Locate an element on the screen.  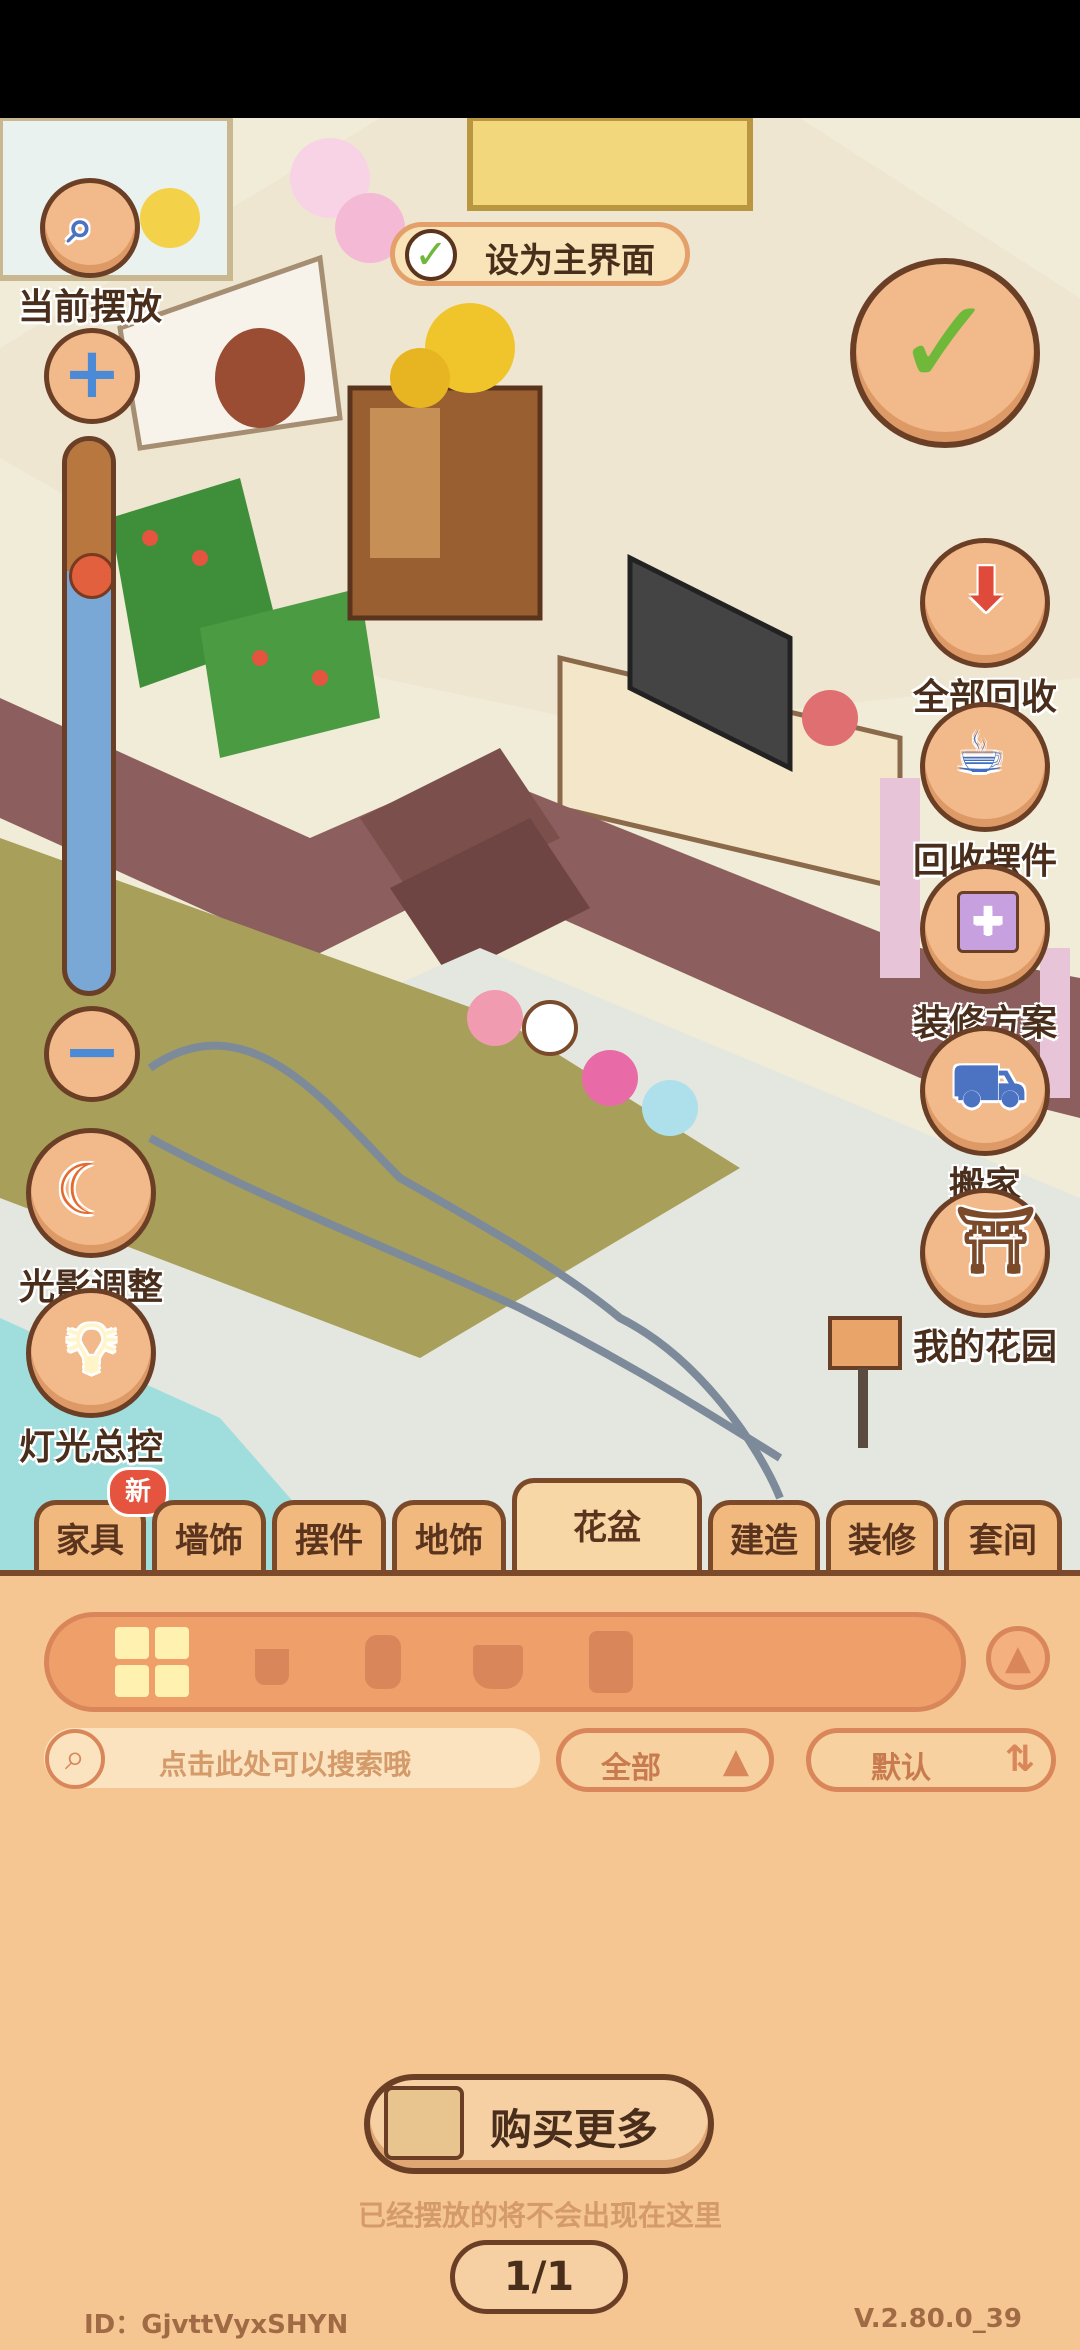
tab-suite-label: 套间 is located at coordinates (1003, 1541).